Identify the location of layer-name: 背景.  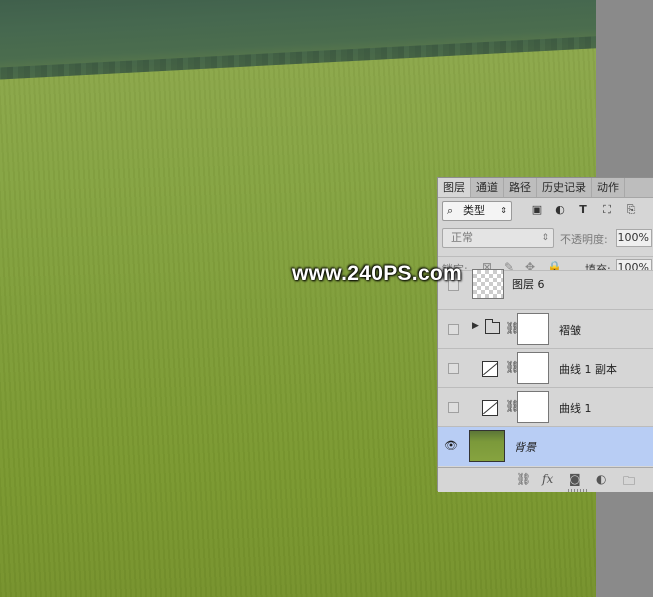
(525, 447).